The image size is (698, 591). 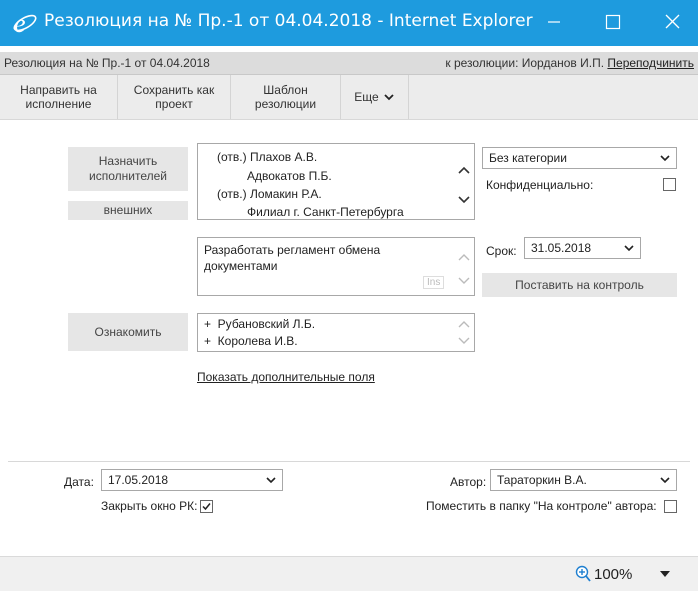 I want to click on close-button, so click(x=672, y=22).